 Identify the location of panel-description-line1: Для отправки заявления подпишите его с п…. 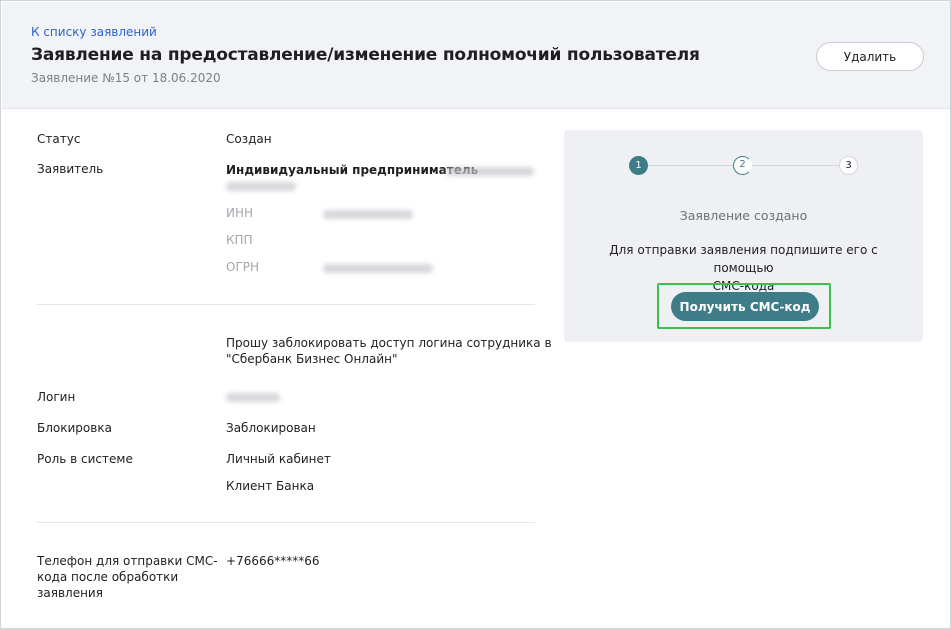
(743, 259).